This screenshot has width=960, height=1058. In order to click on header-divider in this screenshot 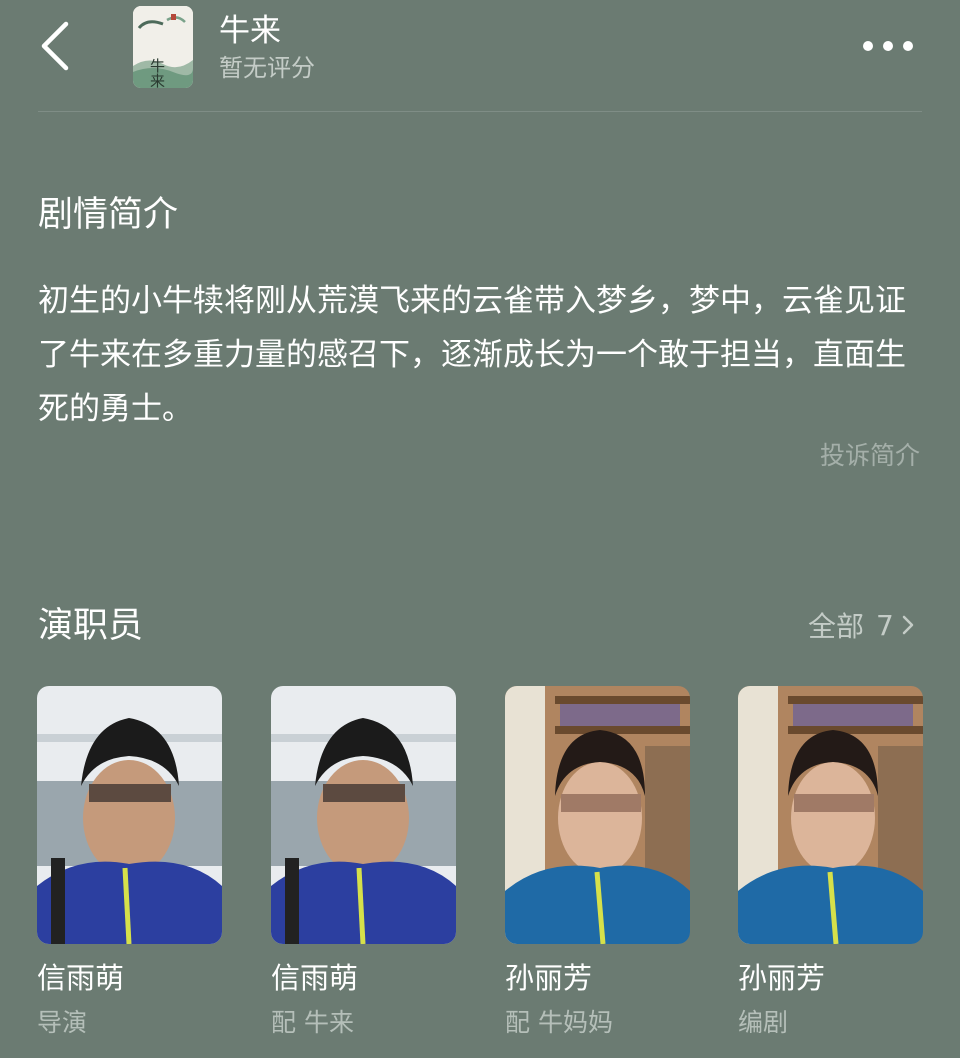, I will do `click(480, 111)`.